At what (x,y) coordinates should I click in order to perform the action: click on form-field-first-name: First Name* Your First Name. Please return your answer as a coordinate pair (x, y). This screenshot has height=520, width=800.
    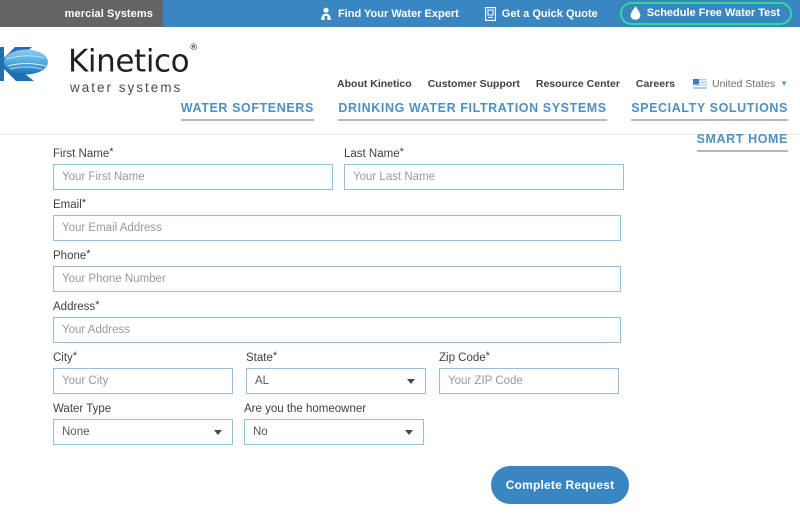
    Looking at the image, I should click on (193, 168).